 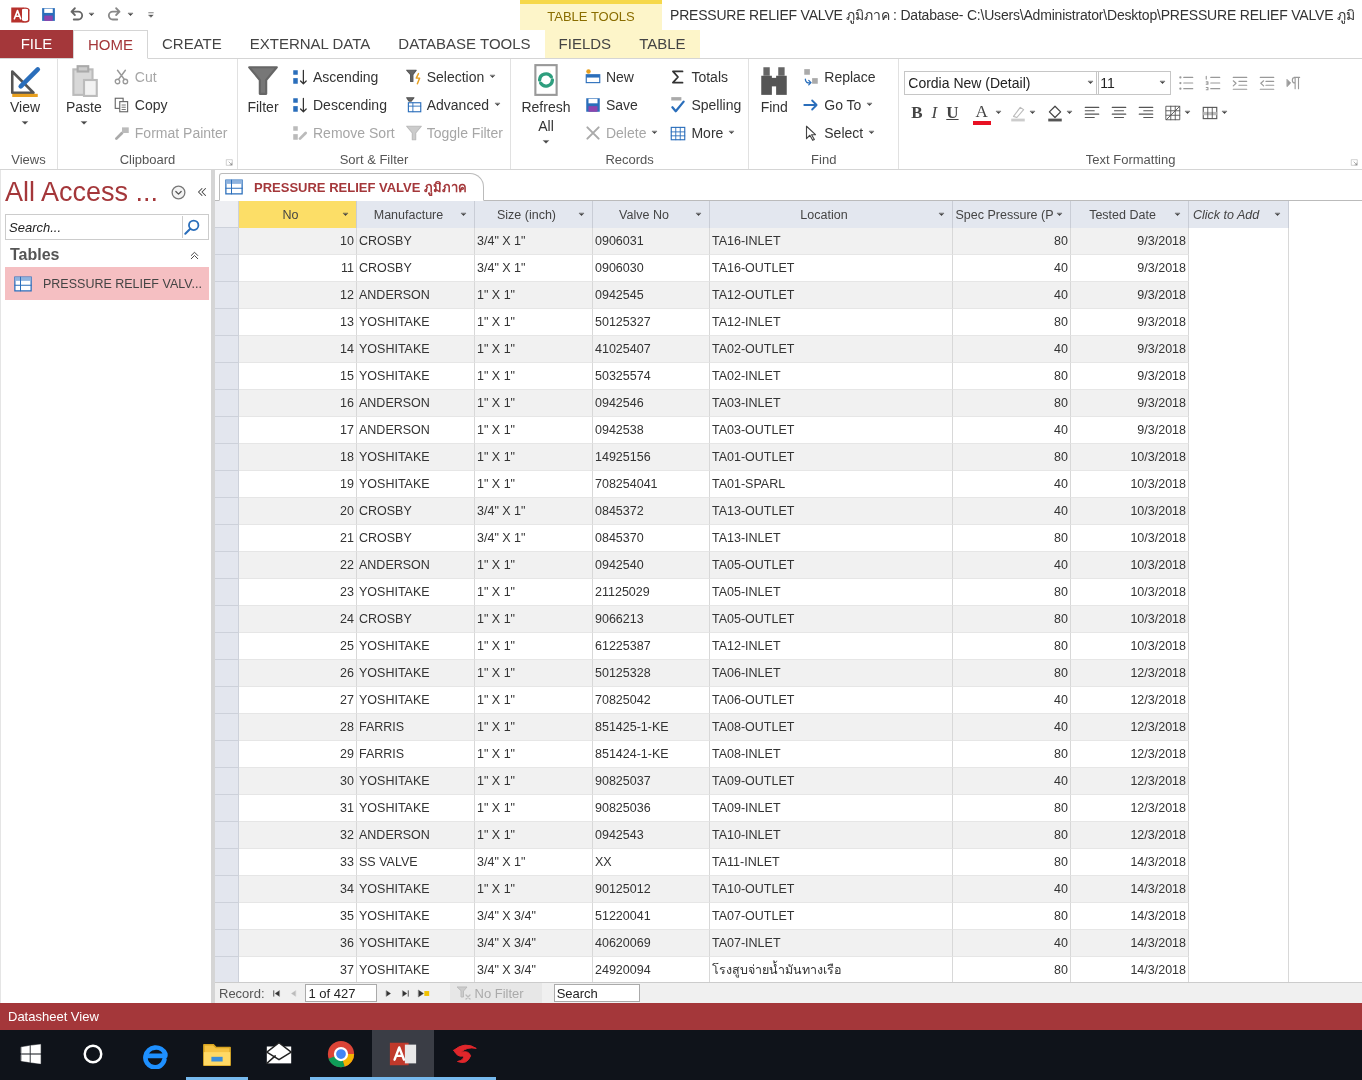 What do you see at coordinates (831, 242) in the screenshot?
I see `table-cell: TA16-INLET` at bounding box center [831, 242].